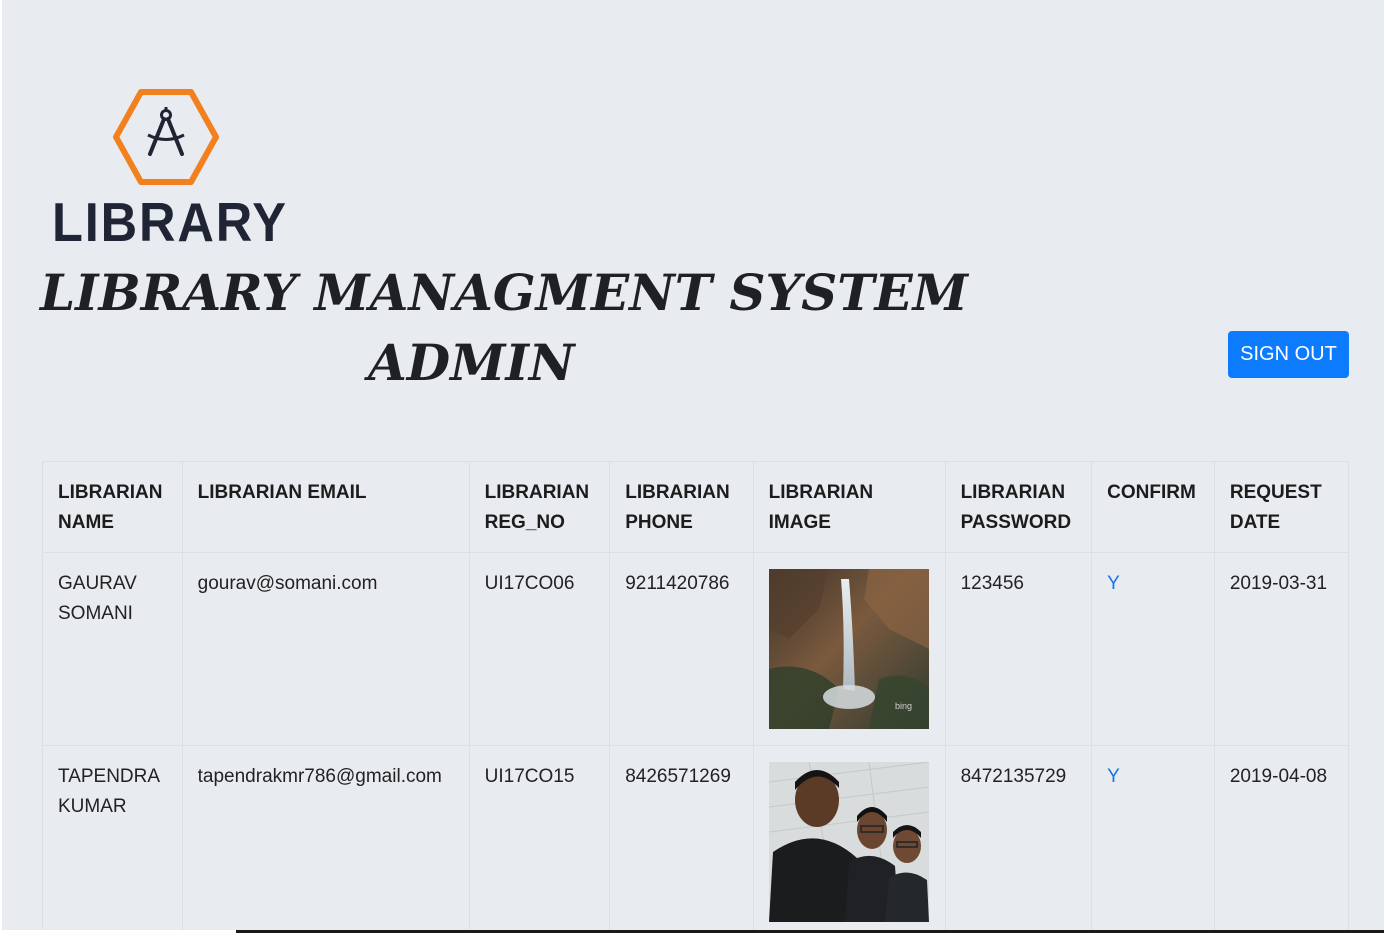  Describe the element at coordinates (520, 328) in the screenshot. I see `page-title: LIBRARY MANAGMENT SYSTEM ADMIN` at that location.